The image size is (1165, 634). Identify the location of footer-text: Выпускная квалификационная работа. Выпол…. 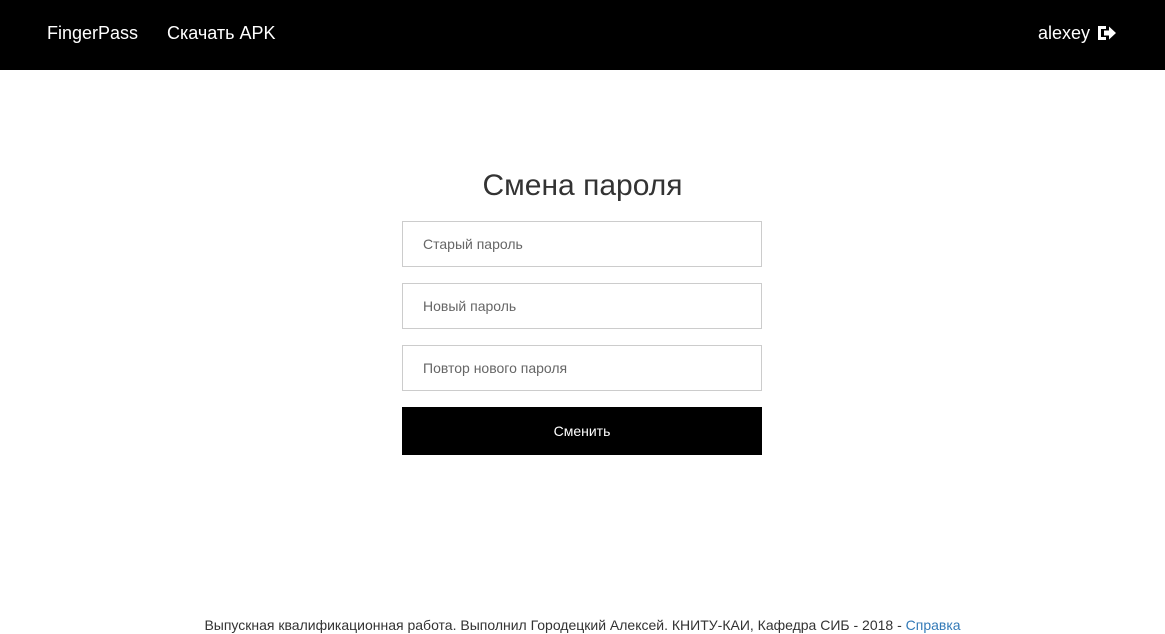
(555, 625).